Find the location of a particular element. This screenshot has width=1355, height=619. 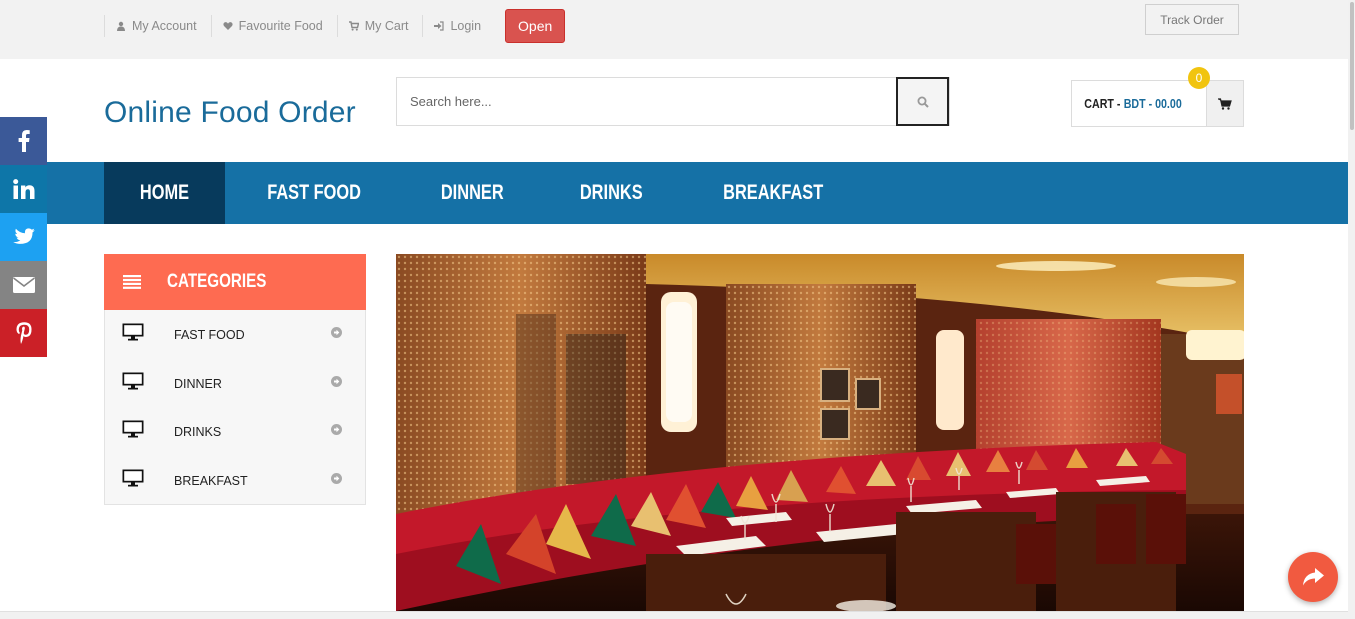

search-icon is located at coordinates (923, 102).